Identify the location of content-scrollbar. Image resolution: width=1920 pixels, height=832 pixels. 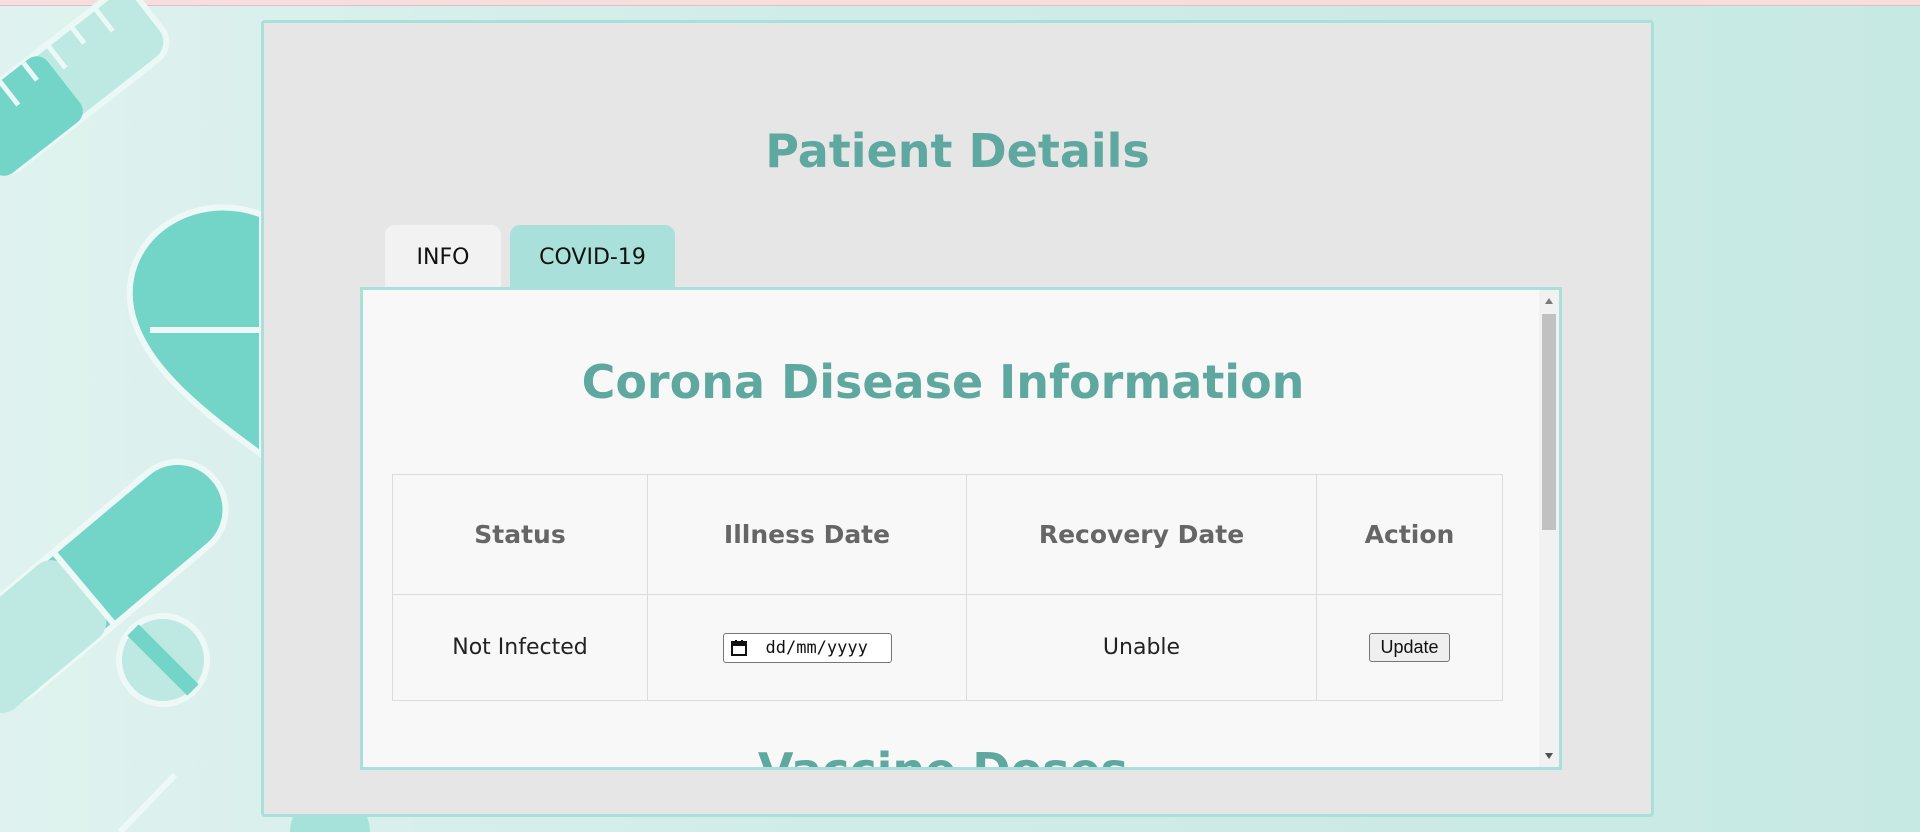
(1549, 528).